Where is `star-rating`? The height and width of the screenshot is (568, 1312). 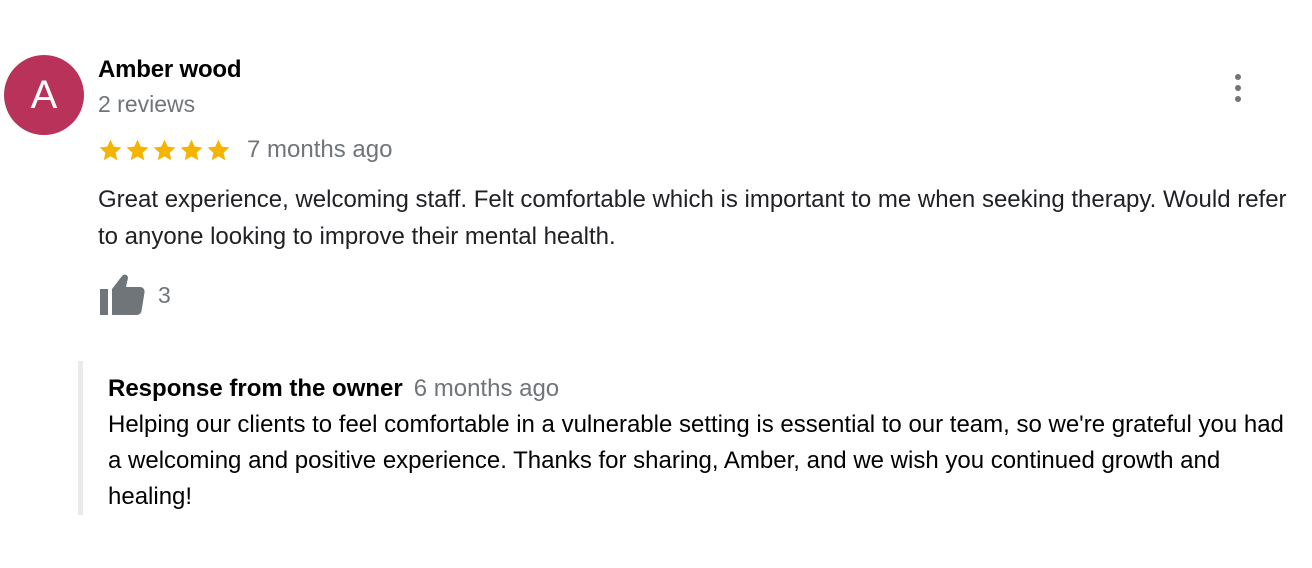 star-rating is located at coordinates (164, 150).